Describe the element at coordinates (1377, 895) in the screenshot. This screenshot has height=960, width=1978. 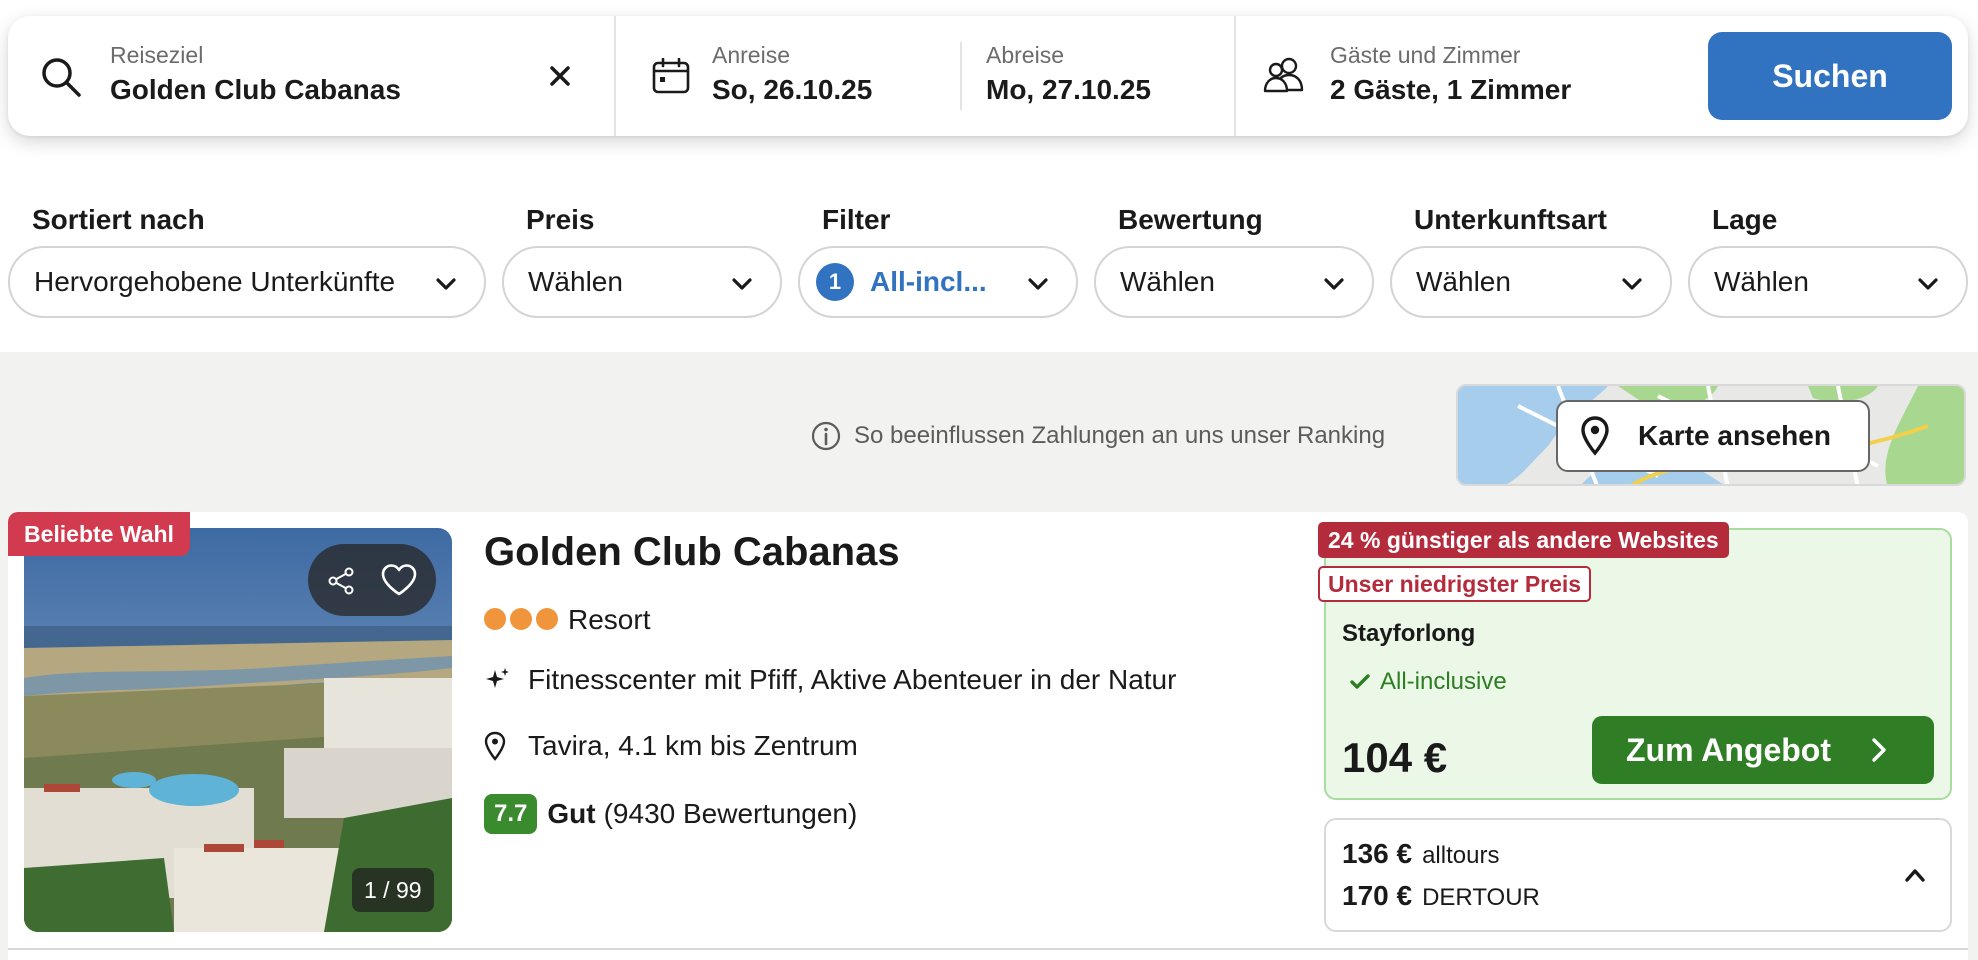
I see `alternative-price: 170 €` at that location.